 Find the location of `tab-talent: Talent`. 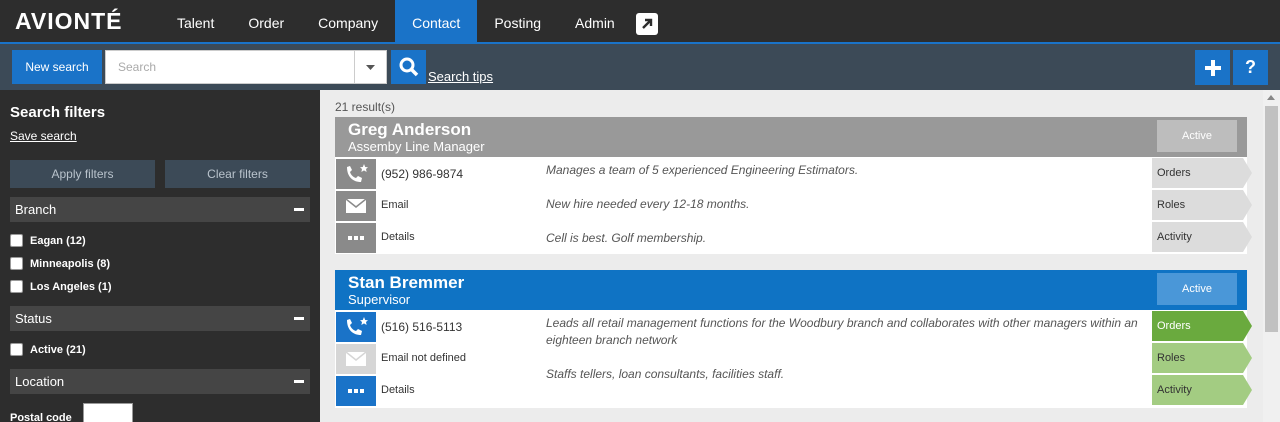

tab-talent: Talent is located at coordinates (195, 21).